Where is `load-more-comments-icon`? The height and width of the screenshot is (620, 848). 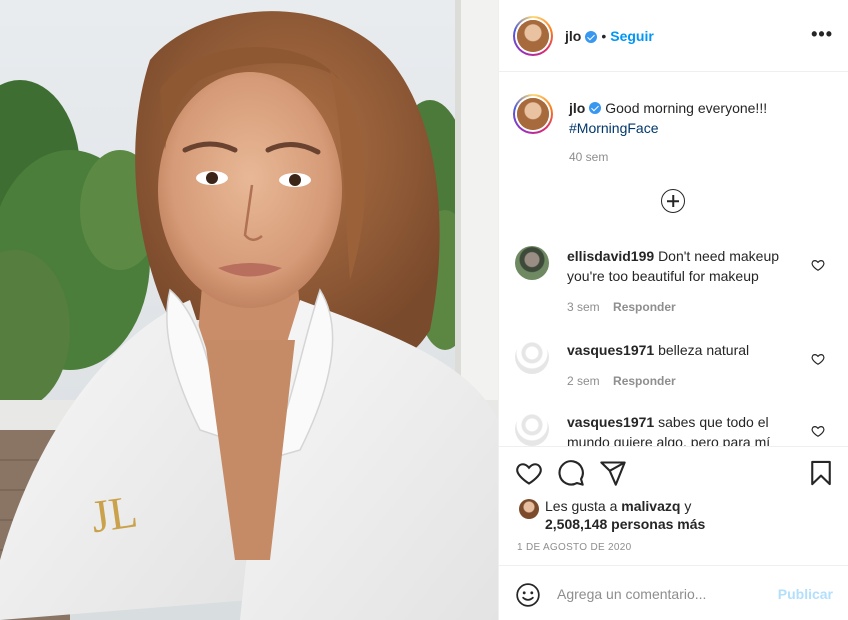
load-more-comments-icon is located at coordinates (673, 201).